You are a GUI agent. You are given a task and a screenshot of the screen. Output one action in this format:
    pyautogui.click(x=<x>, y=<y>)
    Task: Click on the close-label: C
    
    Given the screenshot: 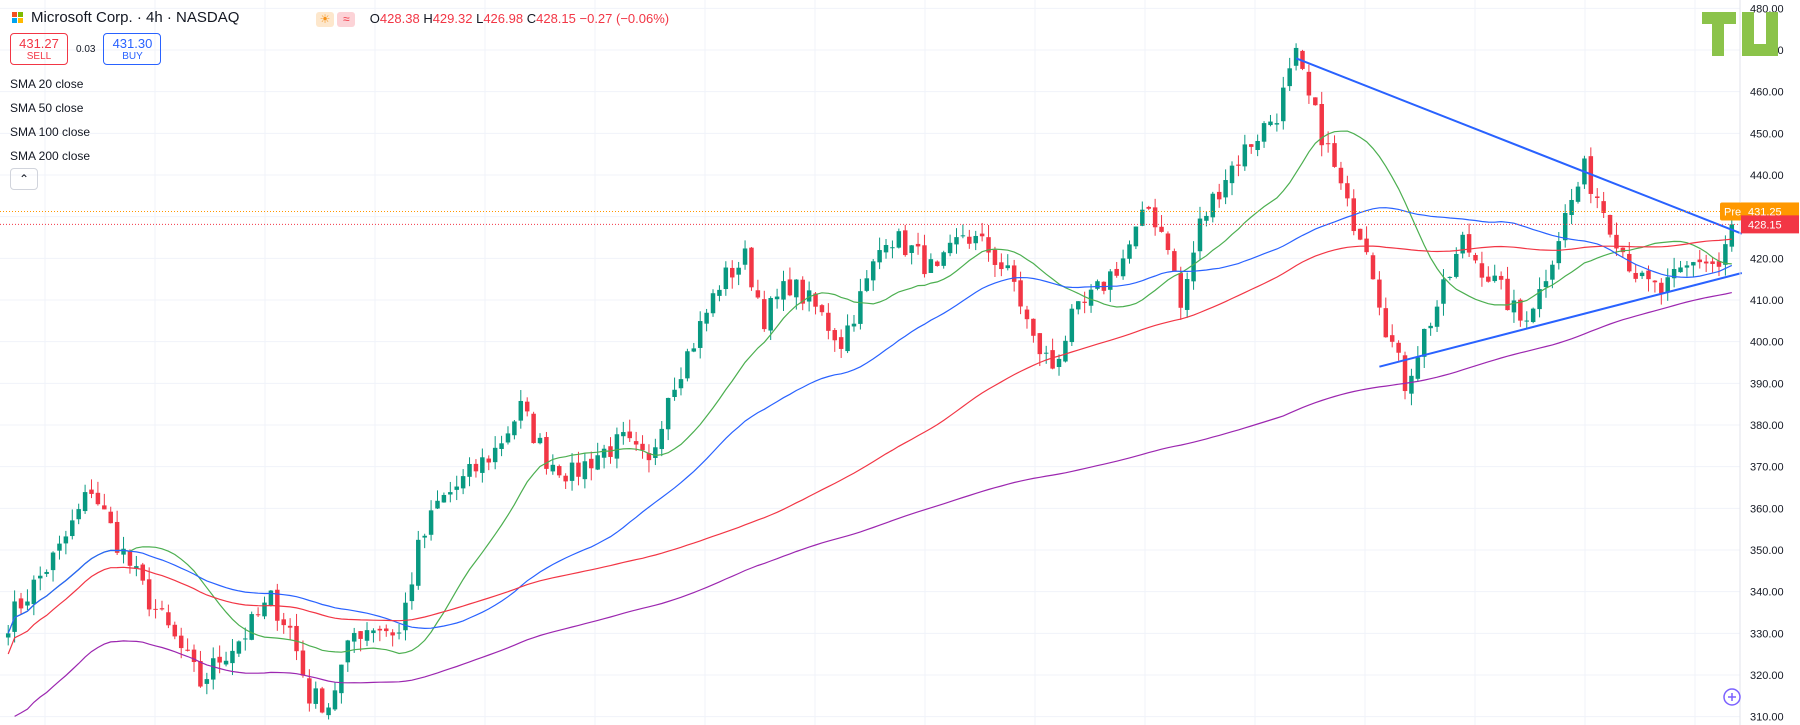 What is the action you would take?
    pyautogui.click(x=531, y=18)
    